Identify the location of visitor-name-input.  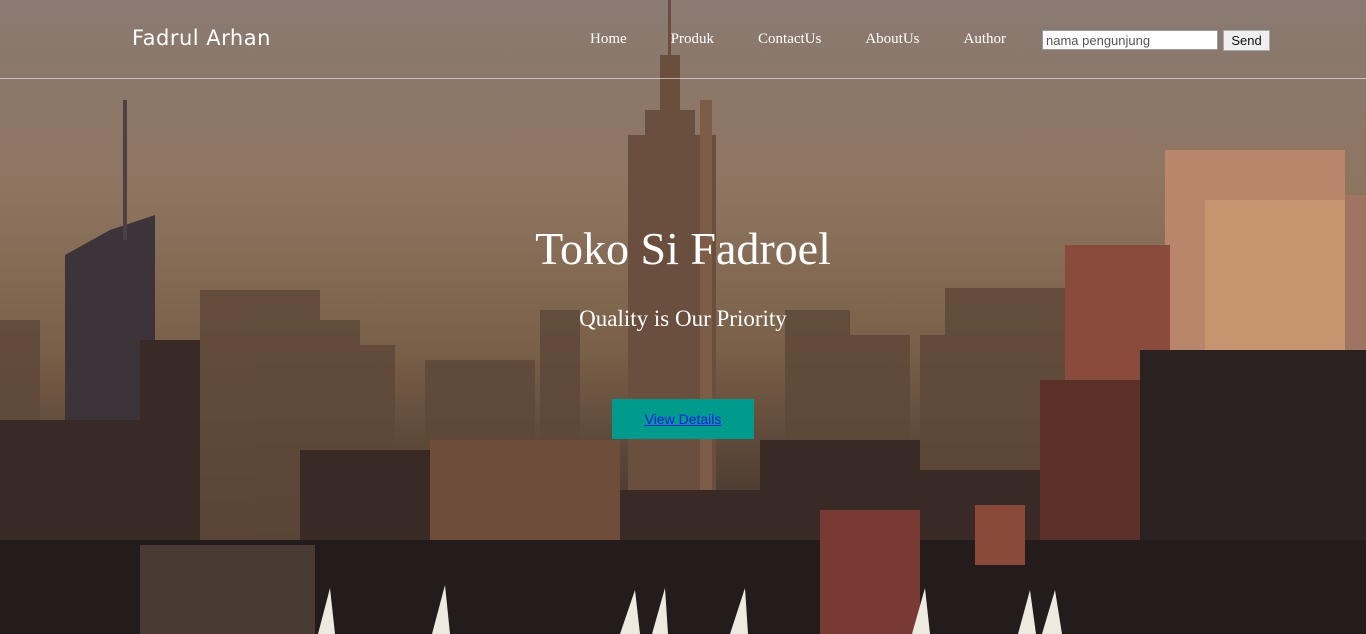
(1130, 40).